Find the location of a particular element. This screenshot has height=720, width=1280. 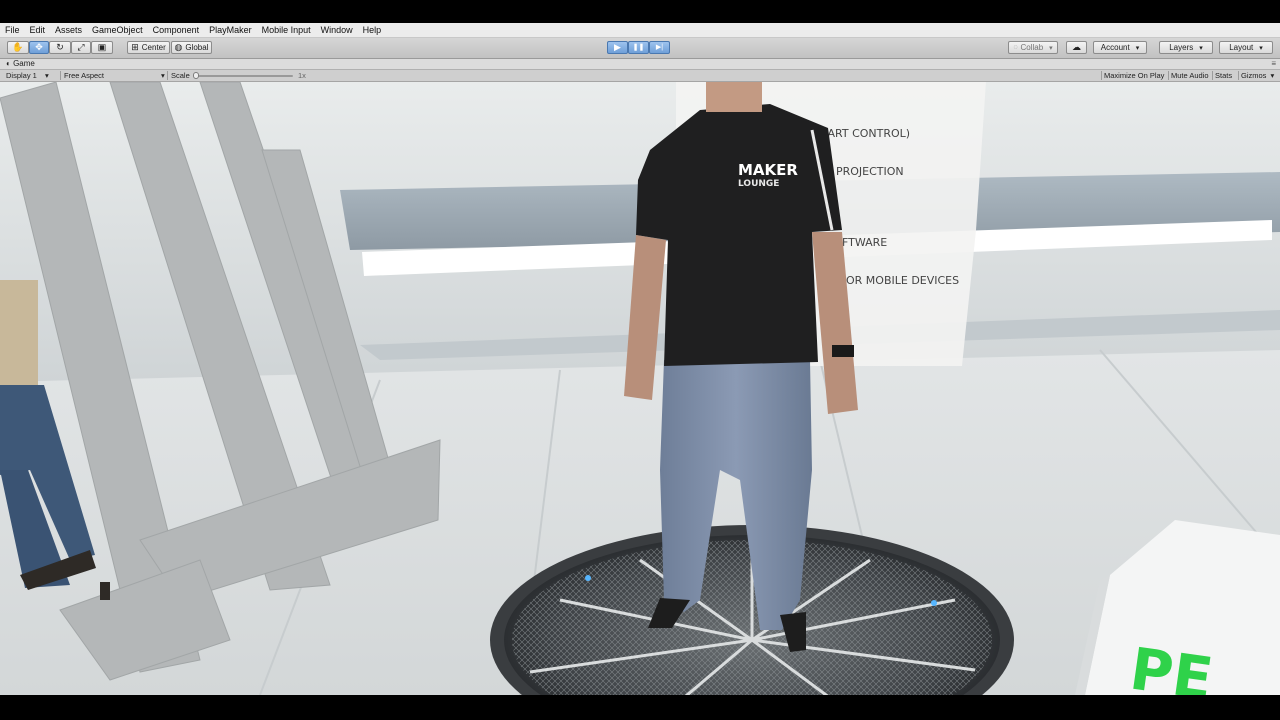

step-button: ▶| is located at coordinates (659, 47).